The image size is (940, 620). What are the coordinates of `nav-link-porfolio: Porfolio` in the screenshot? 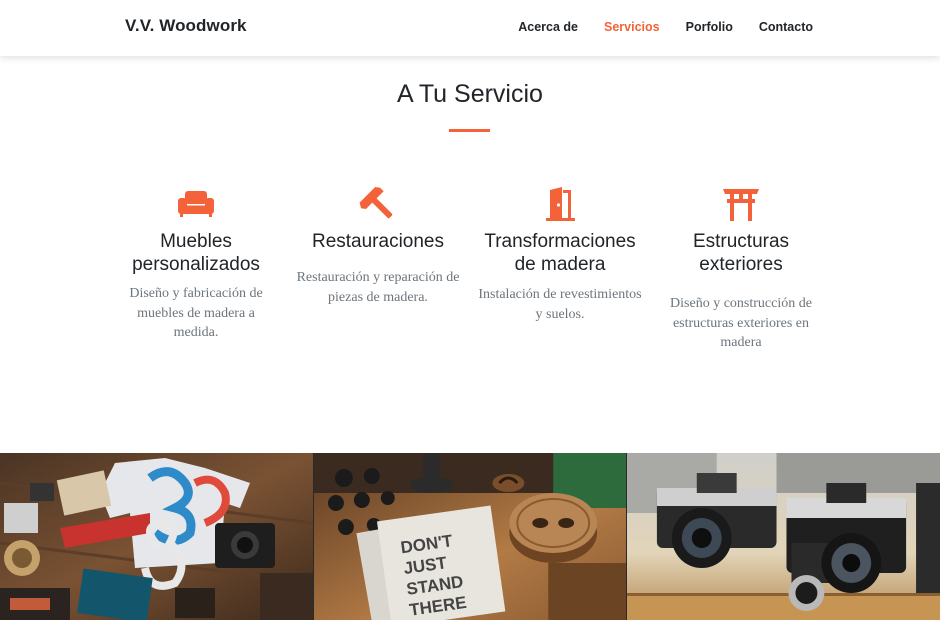 It's located at (709, 27).